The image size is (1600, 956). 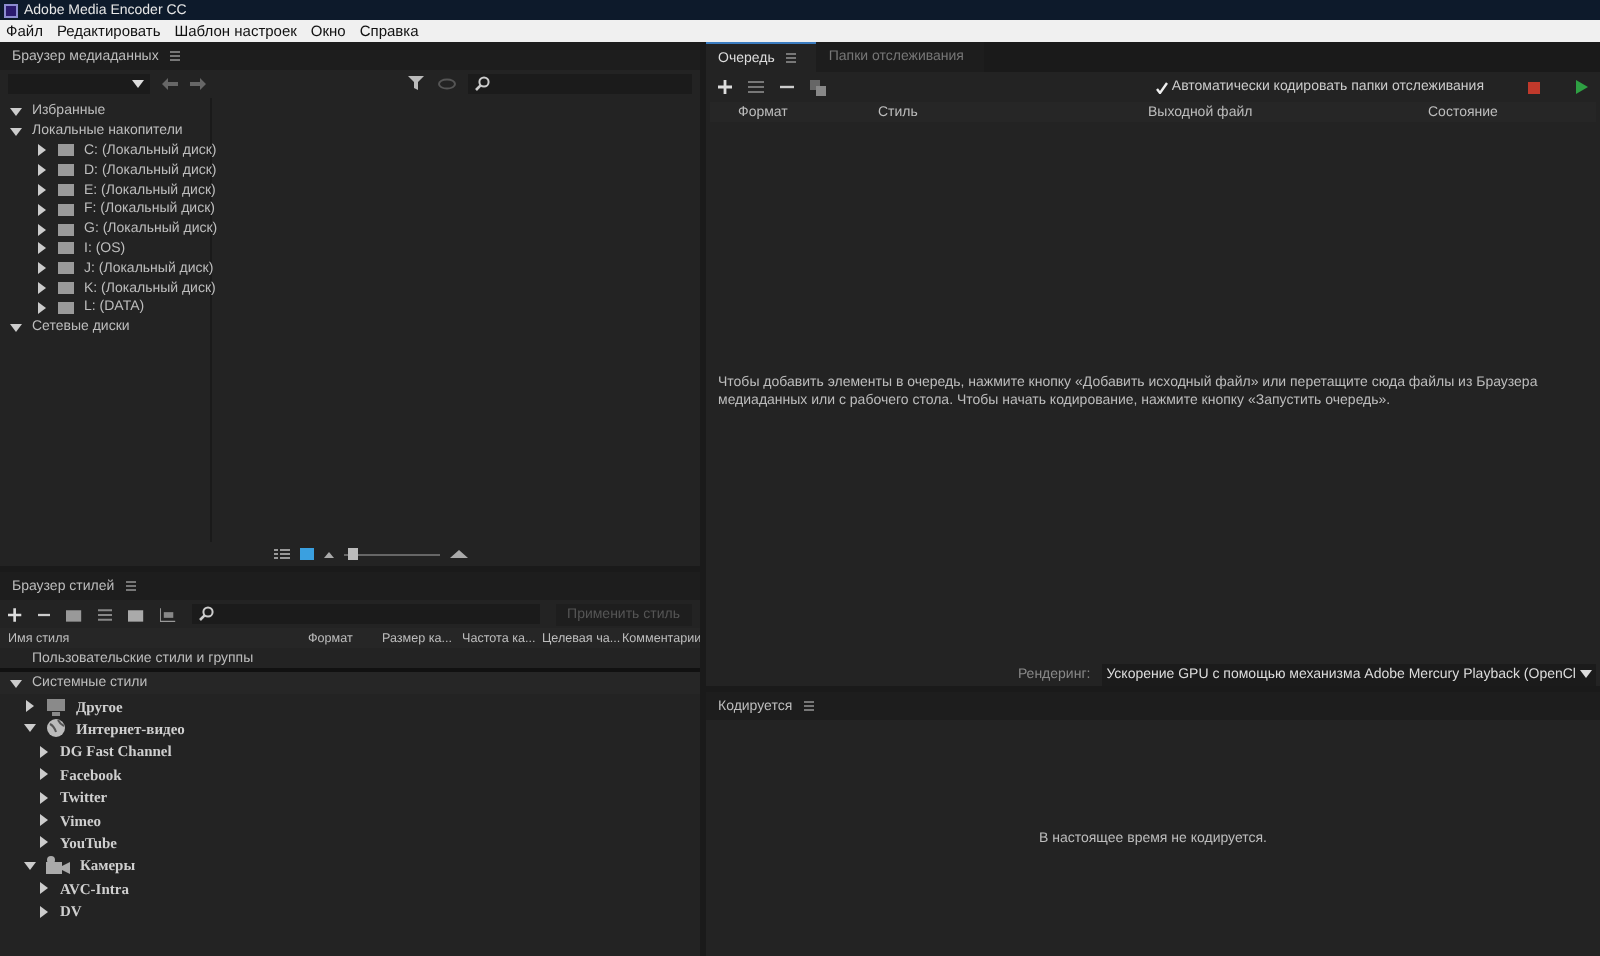 I want to click on camera-icon, so click(x=58, y=865).